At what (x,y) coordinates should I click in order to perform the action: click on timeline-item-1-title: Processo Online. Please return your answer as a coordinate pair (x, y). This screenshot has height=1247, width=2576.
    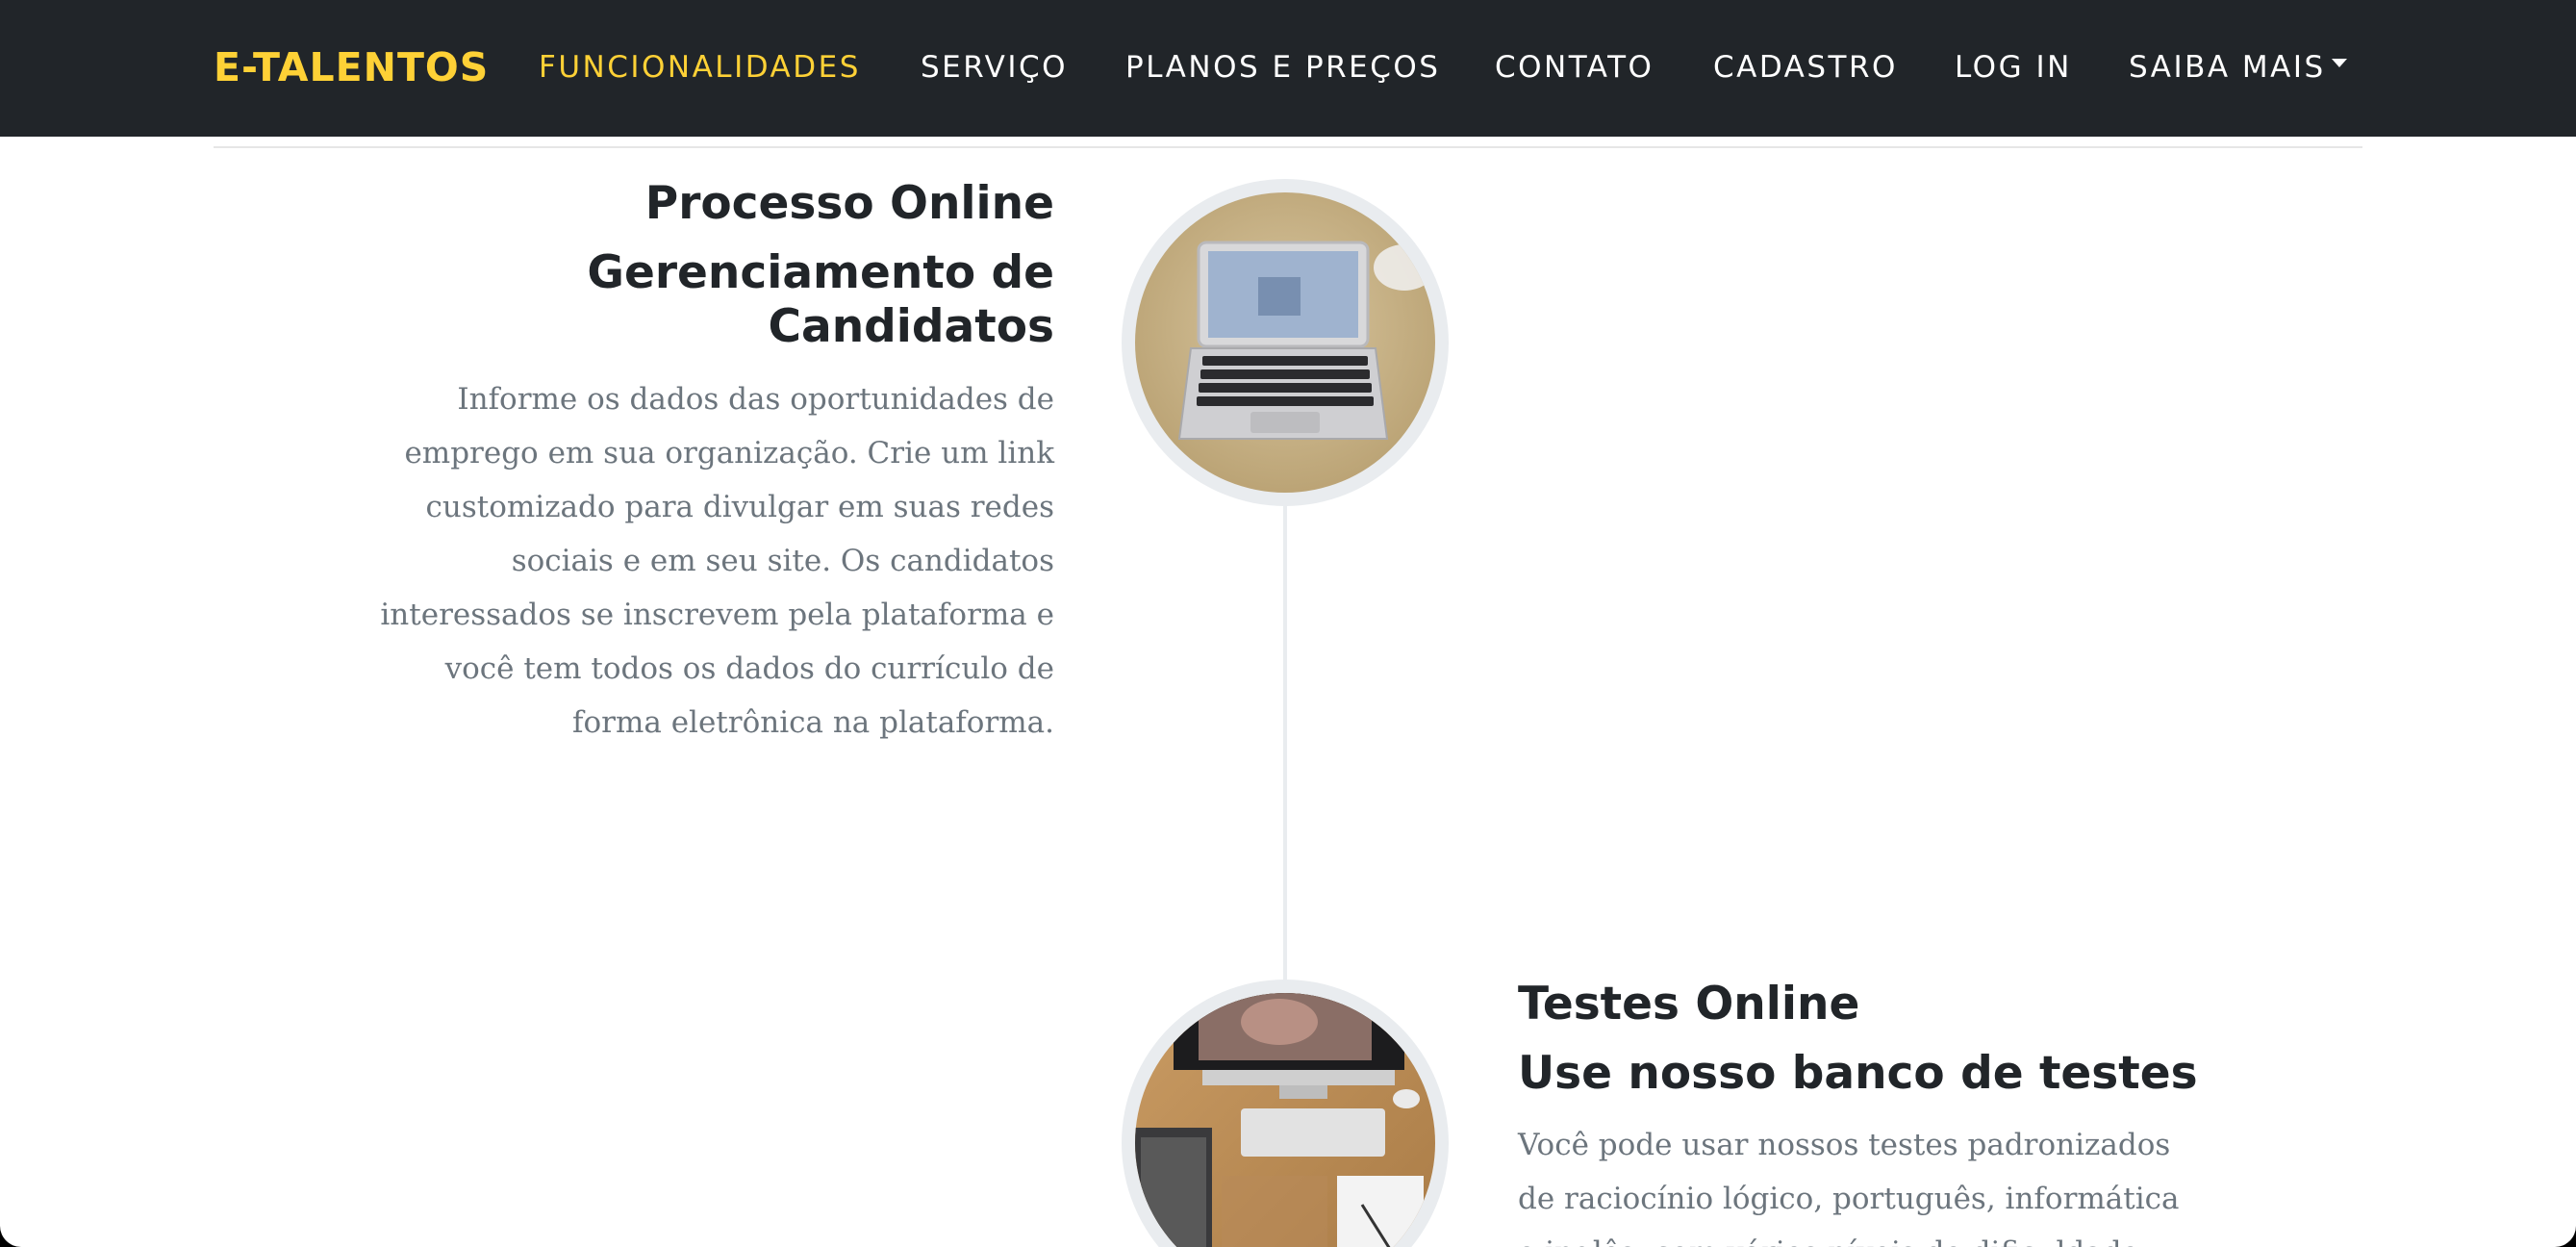
    Looking at the image, I should click on (849, 203).